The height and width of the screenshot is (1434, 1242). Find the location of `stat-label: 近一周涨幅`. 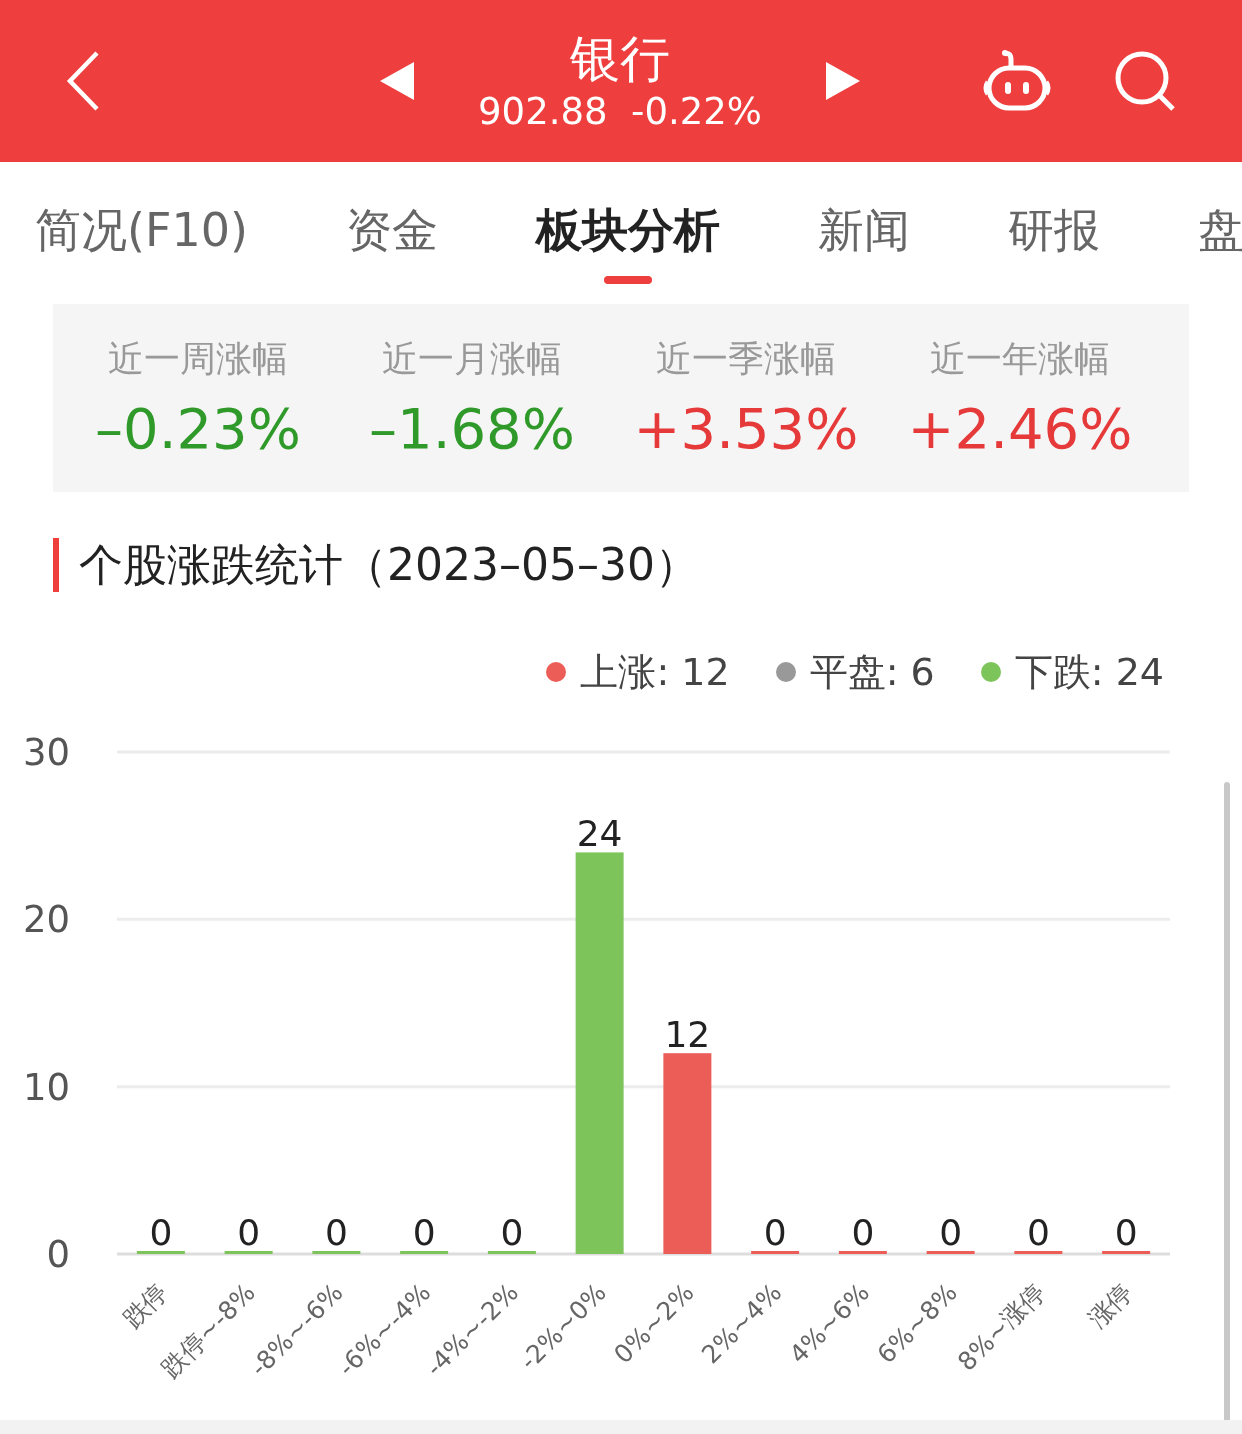

stat-label: 近一周涨幅 is located at coordinates (198, 359).